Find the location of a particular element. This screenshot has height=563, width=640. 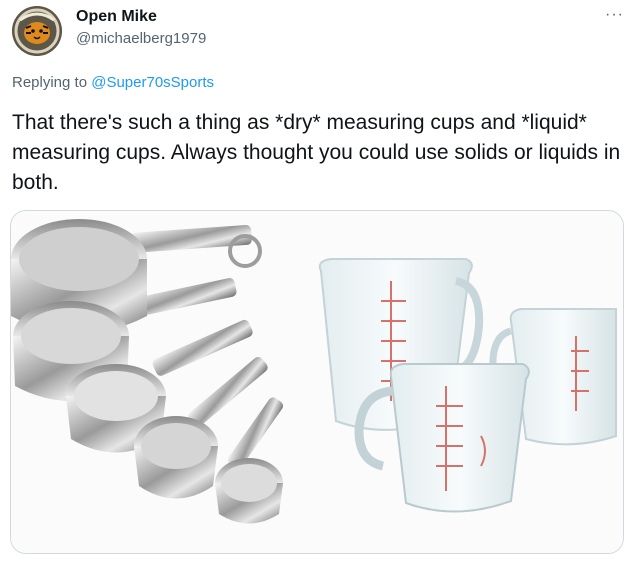

replying-to: Replying to @Super70sSports is located at coordinates (113, 82).